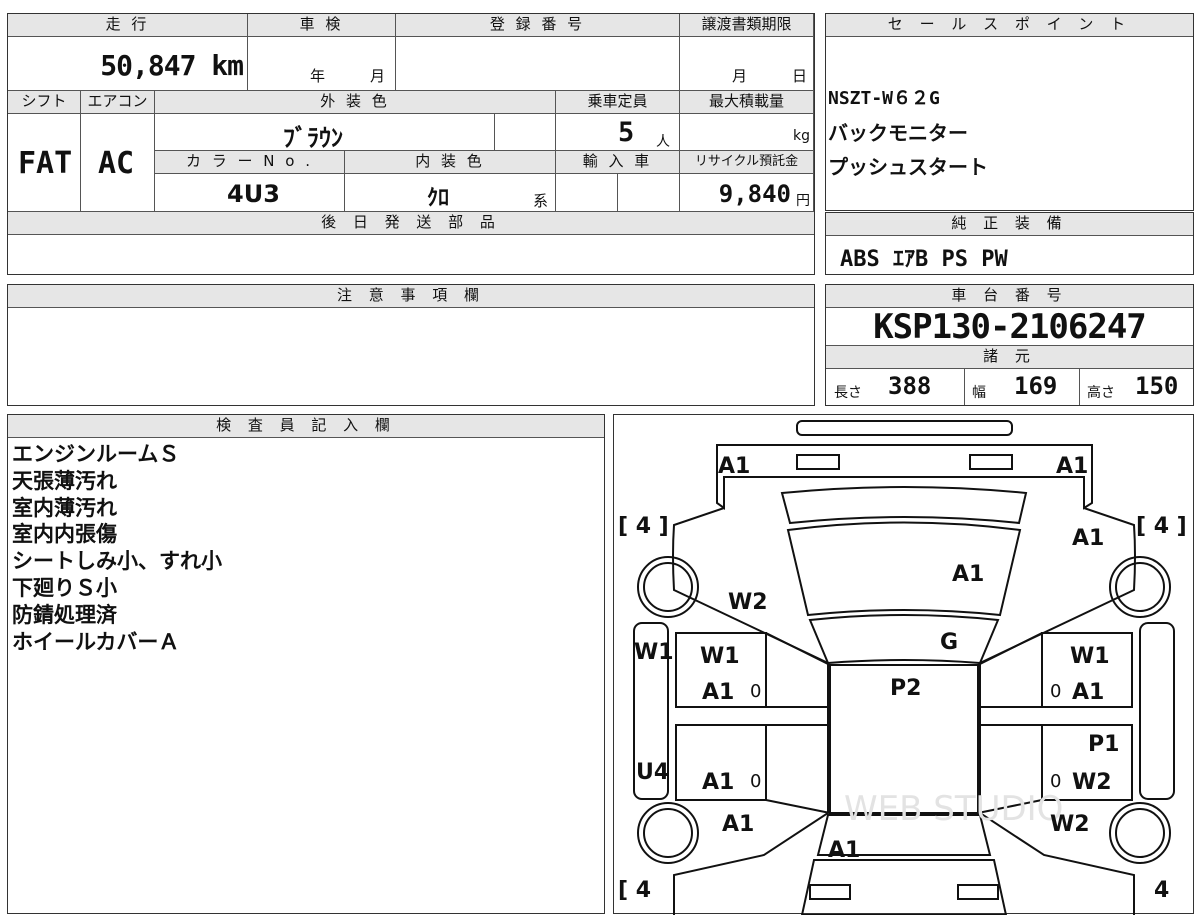 The height and width of the screenshot is (915, 1200). I want to click on trunk-outline, so click(904, 887).